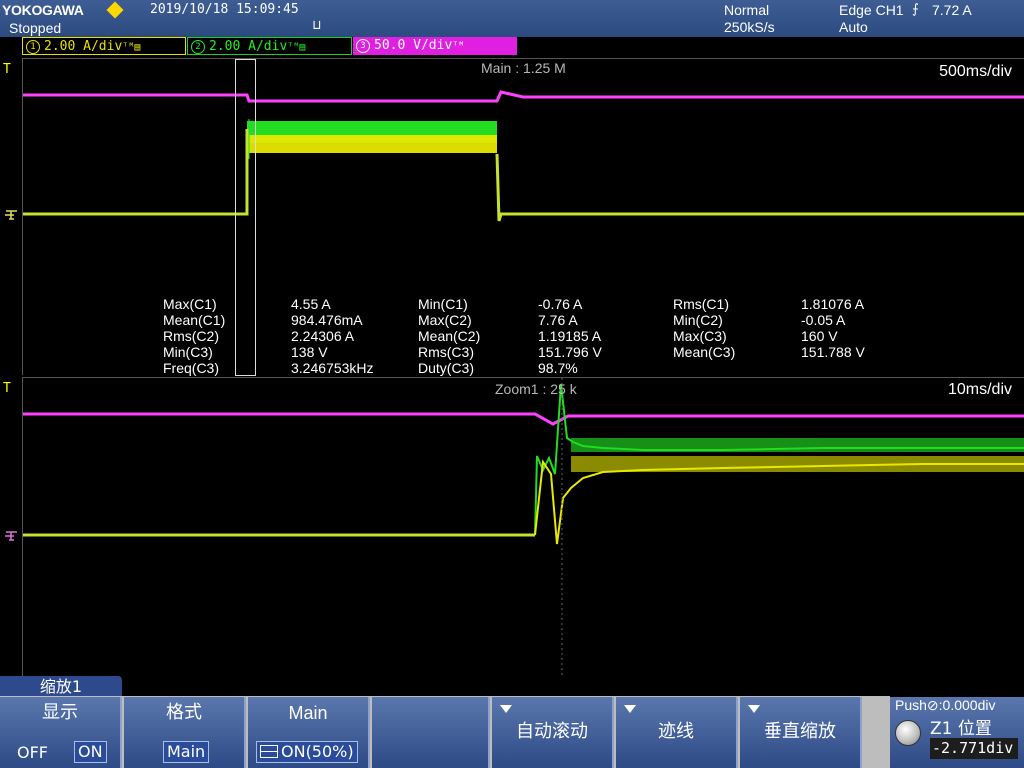  What do you see at coordinates (871, 10) in the screenshot?
I see `trigger-source: Edge CH1` at bounding box center [871, 10].